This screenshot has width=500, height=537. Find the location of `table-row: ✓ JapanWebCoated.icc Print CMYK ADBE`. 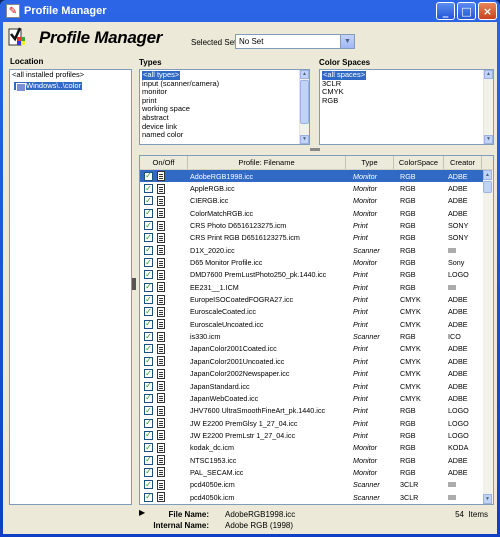

table-row: ✓ JapanWebCoated.icc Print CMYK ADBE is located at coordinates (316, 398).